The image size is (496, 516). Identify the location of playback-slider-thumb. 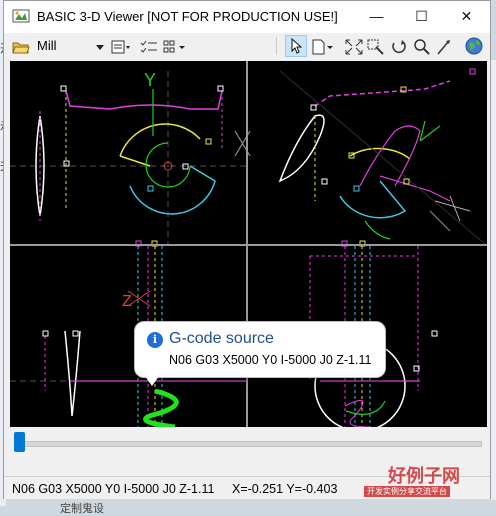
(19, 442).